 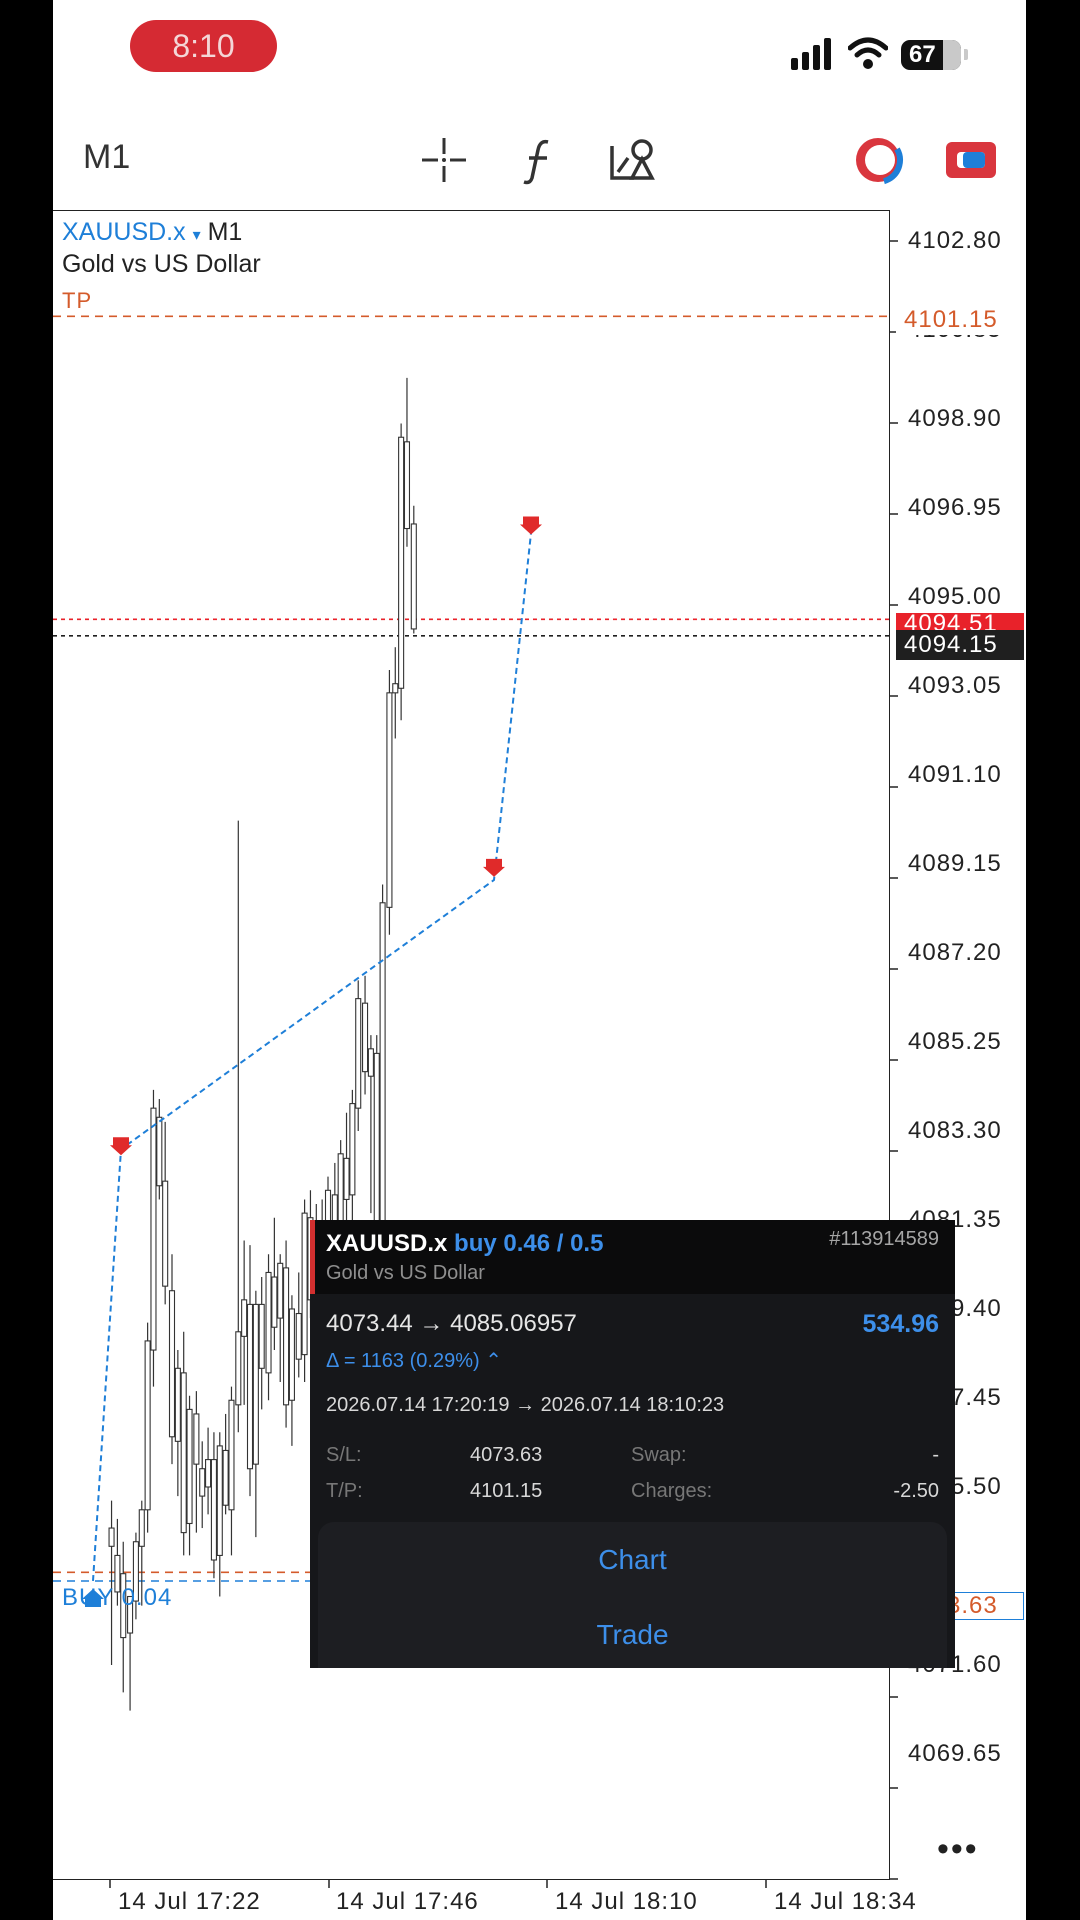 What do you see at coordinates (955, 952) in the screenshot?
I see `price-axis-label: 4087.20` at bounding box center [955, 952].